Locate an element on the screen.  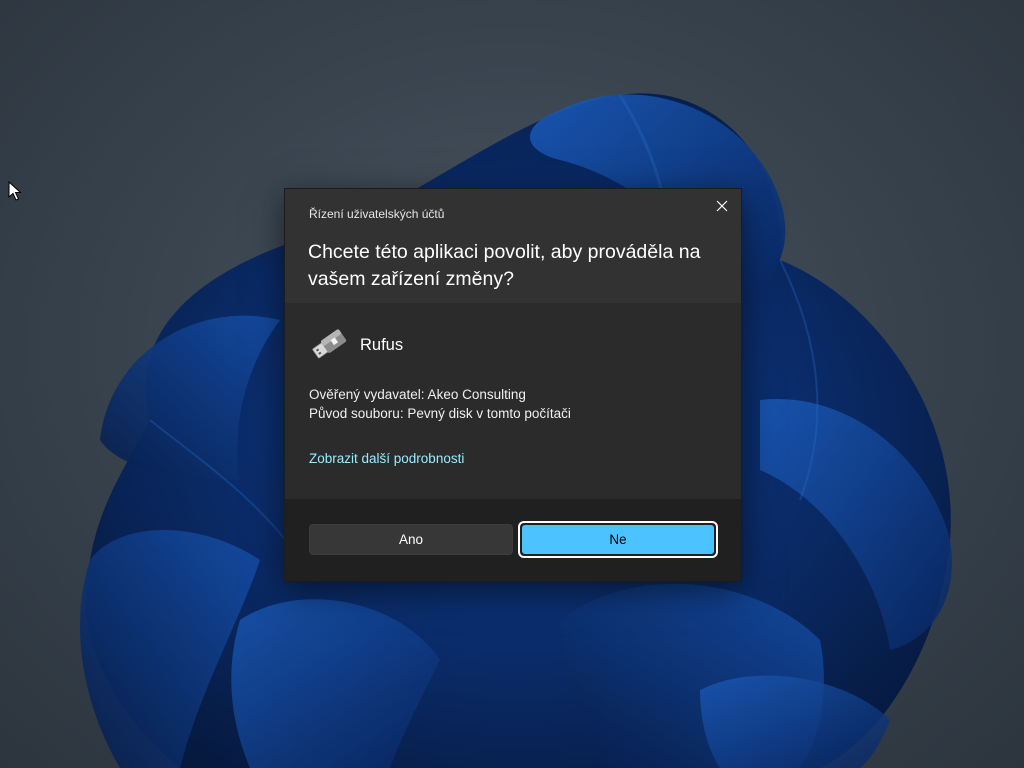
yes-button-label: Ano is located at coordinates (411, 539).